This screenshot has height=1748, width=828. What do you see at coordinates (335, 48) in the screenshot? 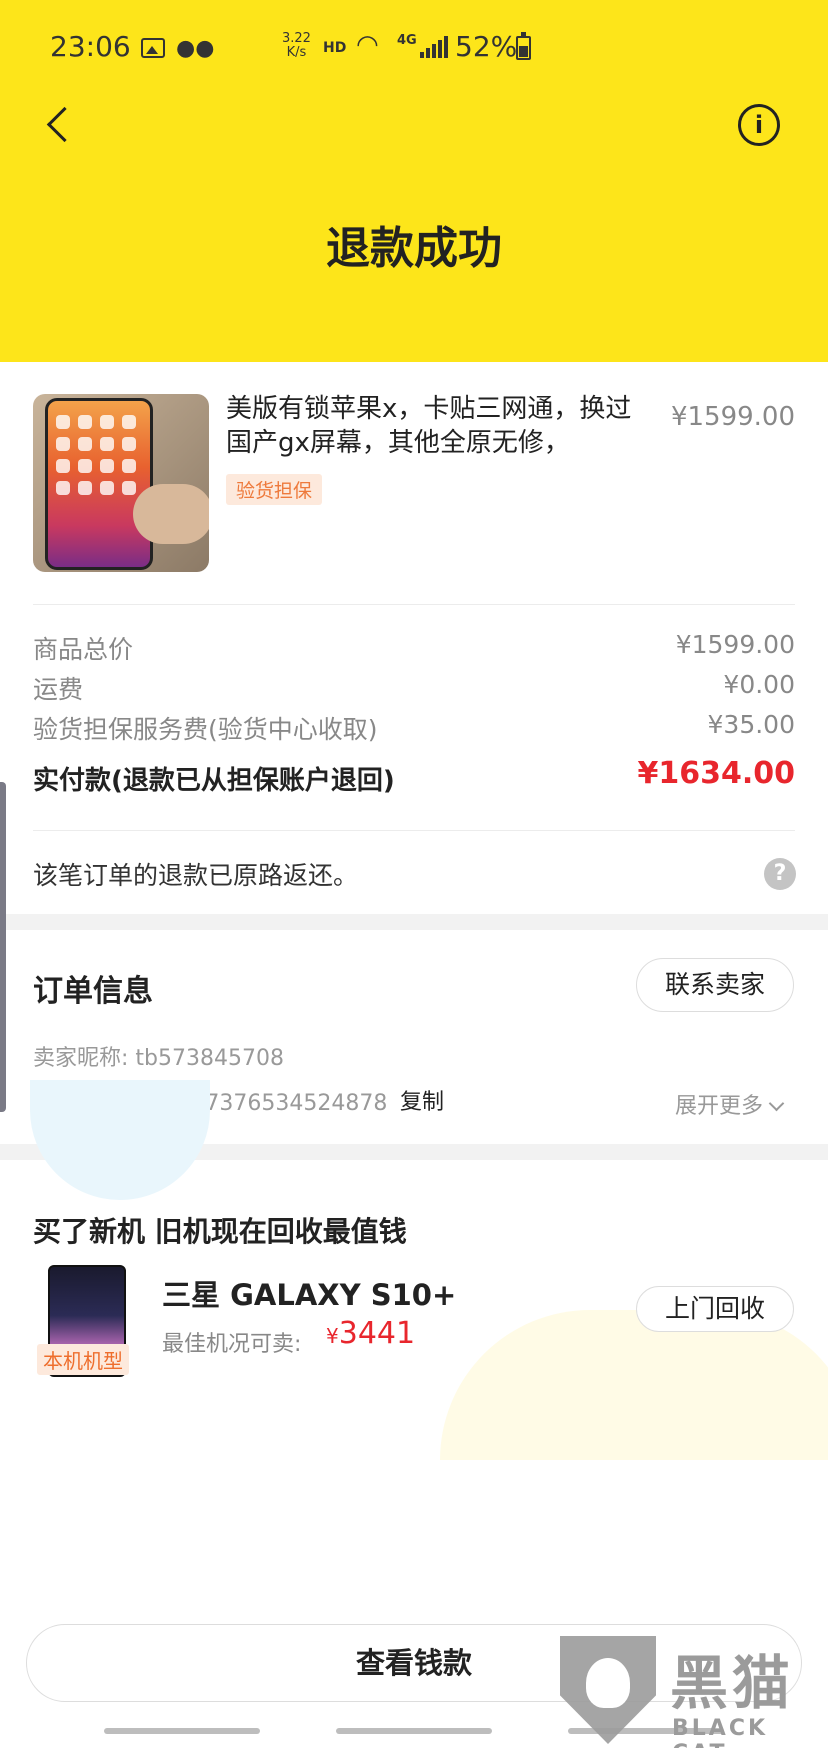
I see `hd-indicator: HD` at bounding box center [335, 48].